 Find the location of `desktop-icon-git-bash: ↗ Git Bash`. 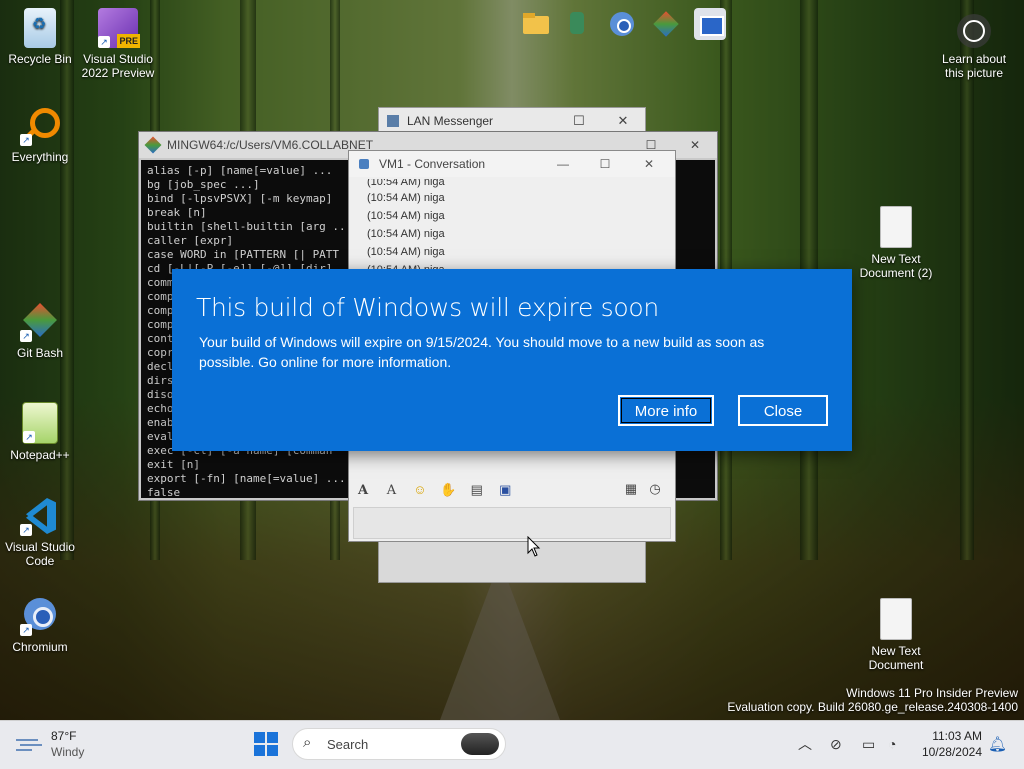

desktop-icon-git-bash: ↗ Git Bash is located at coordinates (40, 331).